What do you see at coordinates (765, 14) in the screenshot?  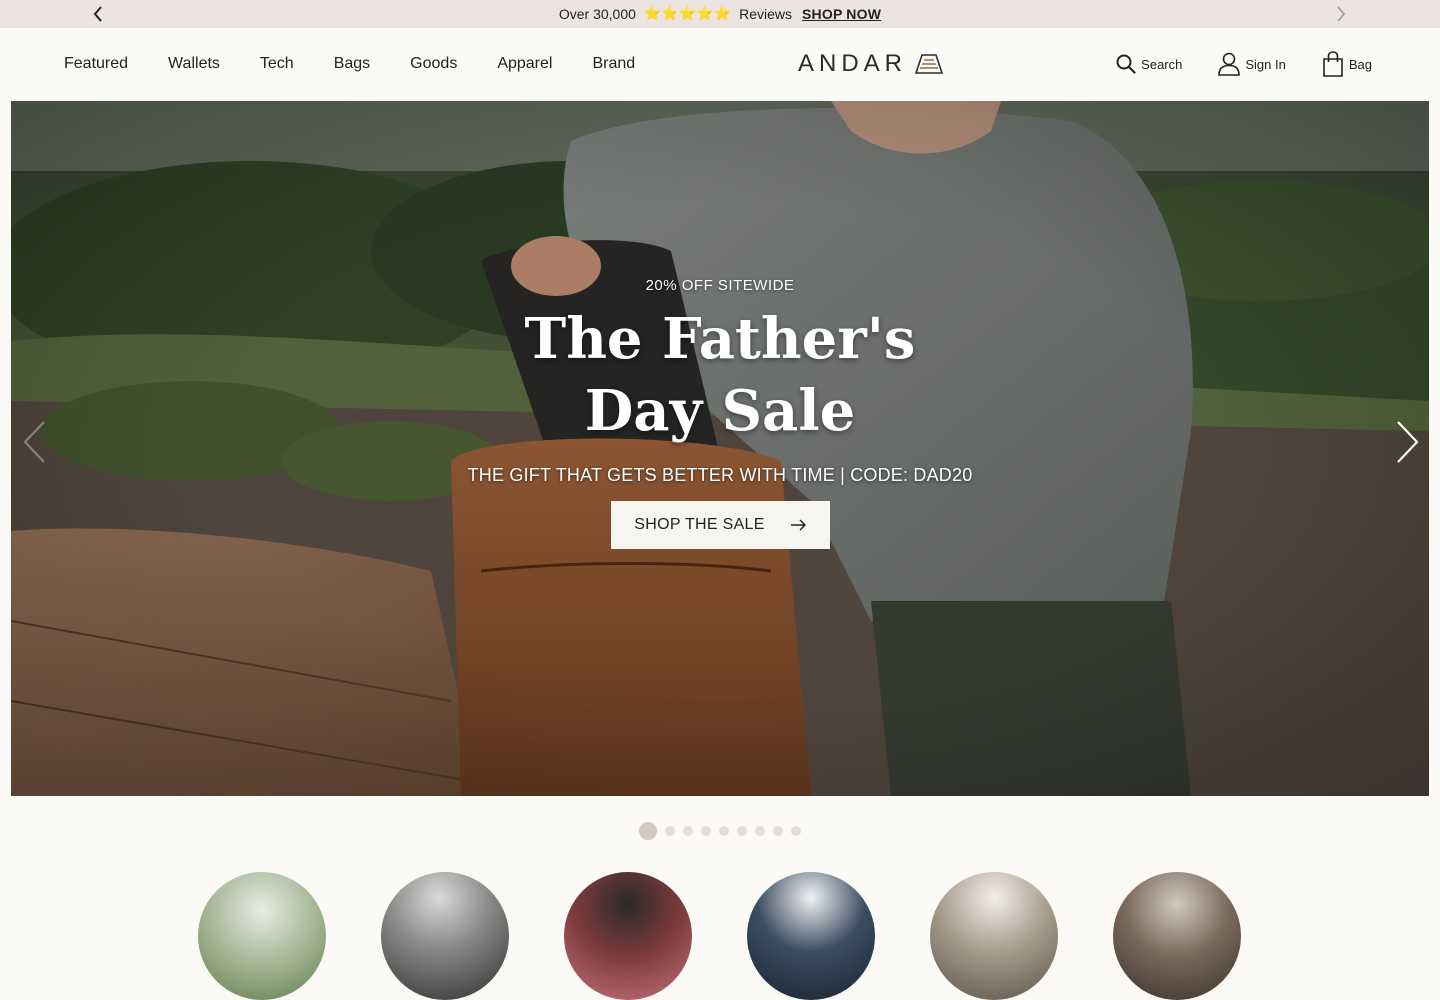 I see `announcement-reviews-label: Reviews` at bounding box center [765, 14].